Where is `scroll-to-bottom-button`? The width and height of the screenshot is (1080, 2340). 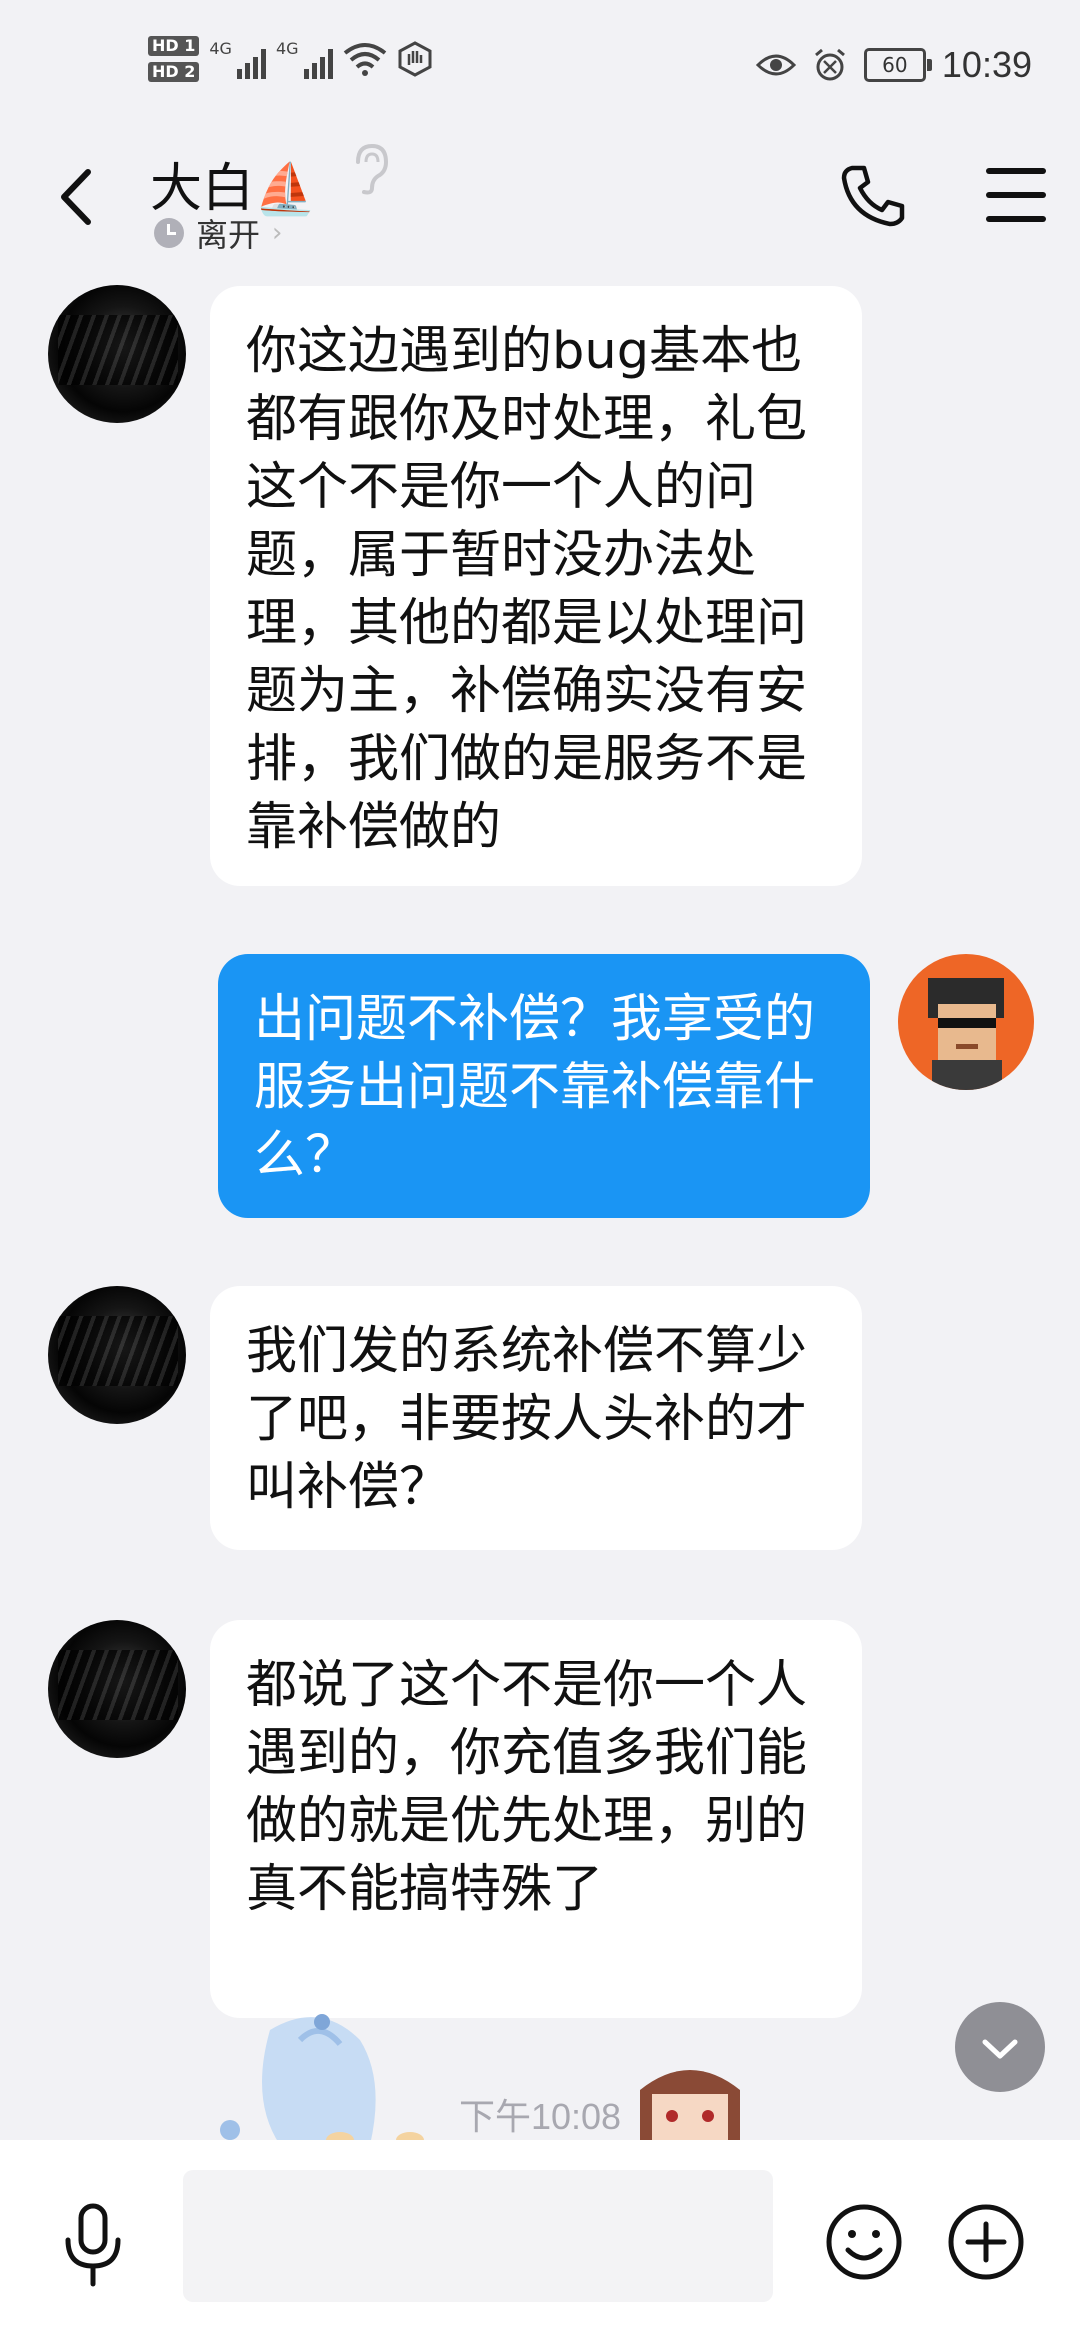 scroll-to-bottom-button is located at coordinates (1000, 2047).